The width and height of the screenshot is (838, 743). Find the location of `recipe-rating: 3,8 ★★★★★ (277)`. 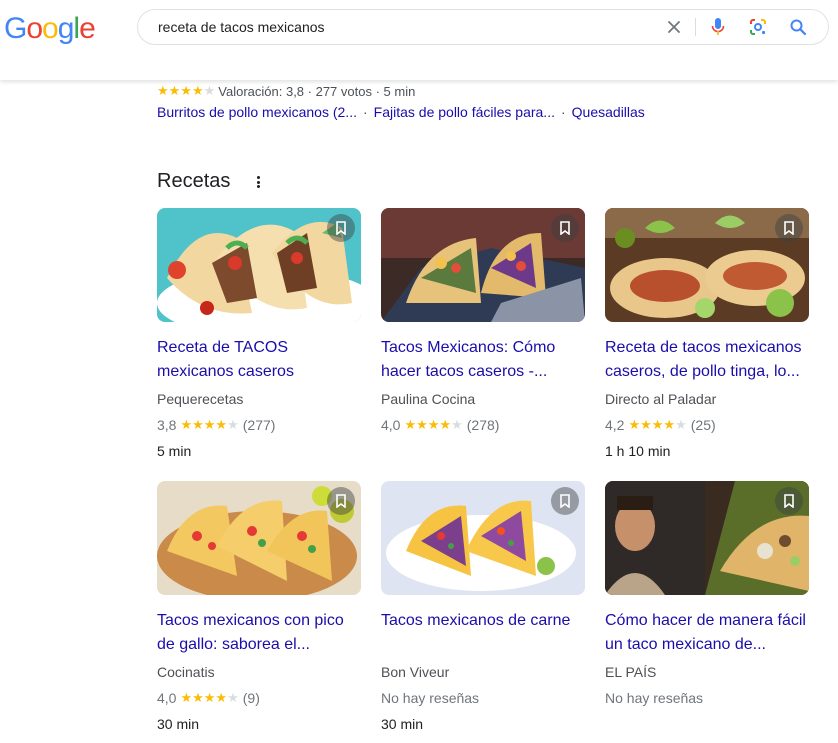

recipe-rating: 3,8 ★★★★★ (277) is located at coordinates (259, 425).